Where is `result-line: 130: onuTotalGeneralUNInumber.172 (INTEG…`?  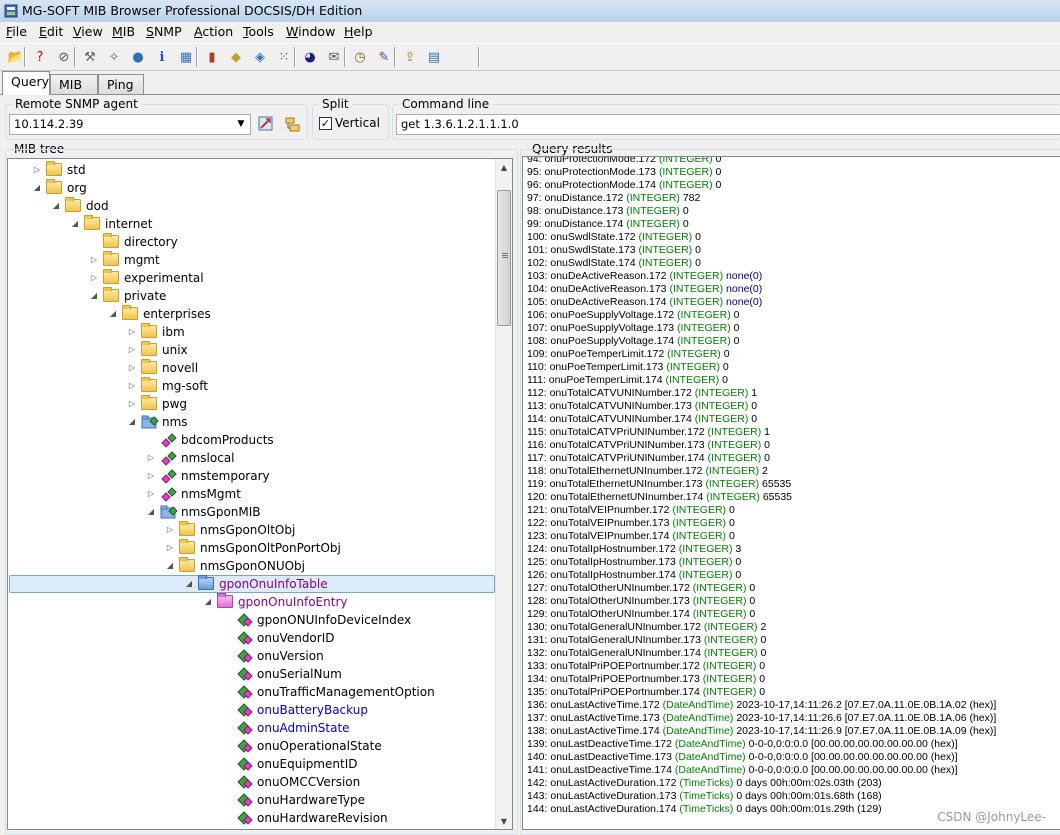
result-line: 130: onuTotalGeneralUNInumber.172 (INTEG… is located at coordinates (646, 627).